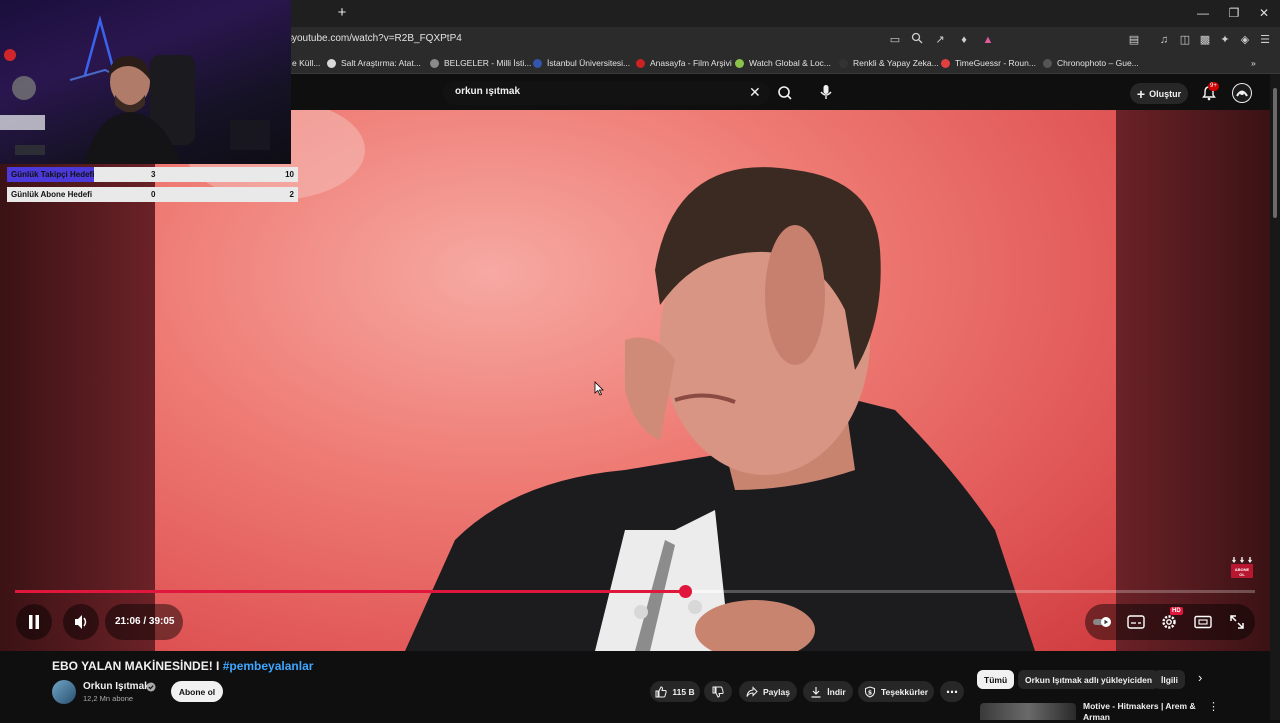  I want to click on minimize-button: —, so click(1203, 13).